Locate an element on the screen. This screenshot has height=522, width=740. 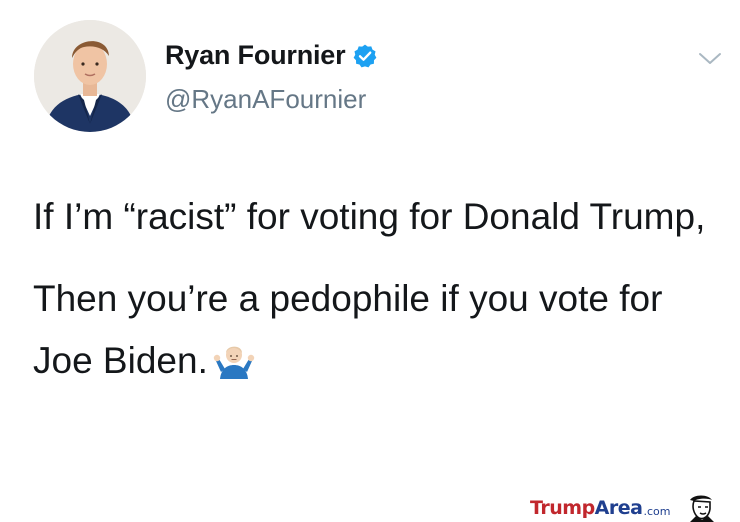
watermark-brand: TrumpArea is located at coordinates (586, 508).